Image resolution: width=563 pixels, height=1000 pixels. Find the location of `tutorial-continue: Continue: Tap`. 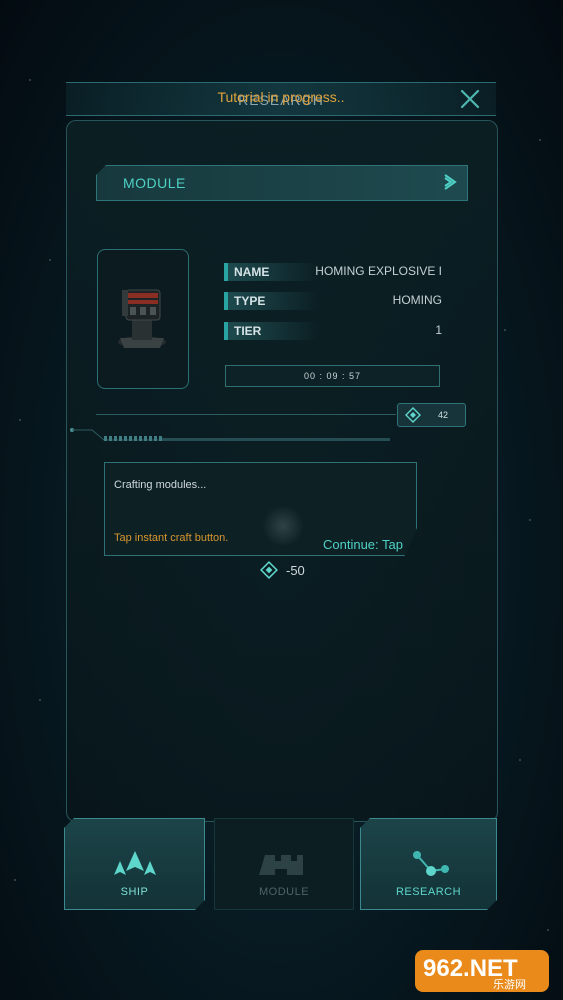

tutorial-continue: Continue: Tap is located at coordinates (363, 544).